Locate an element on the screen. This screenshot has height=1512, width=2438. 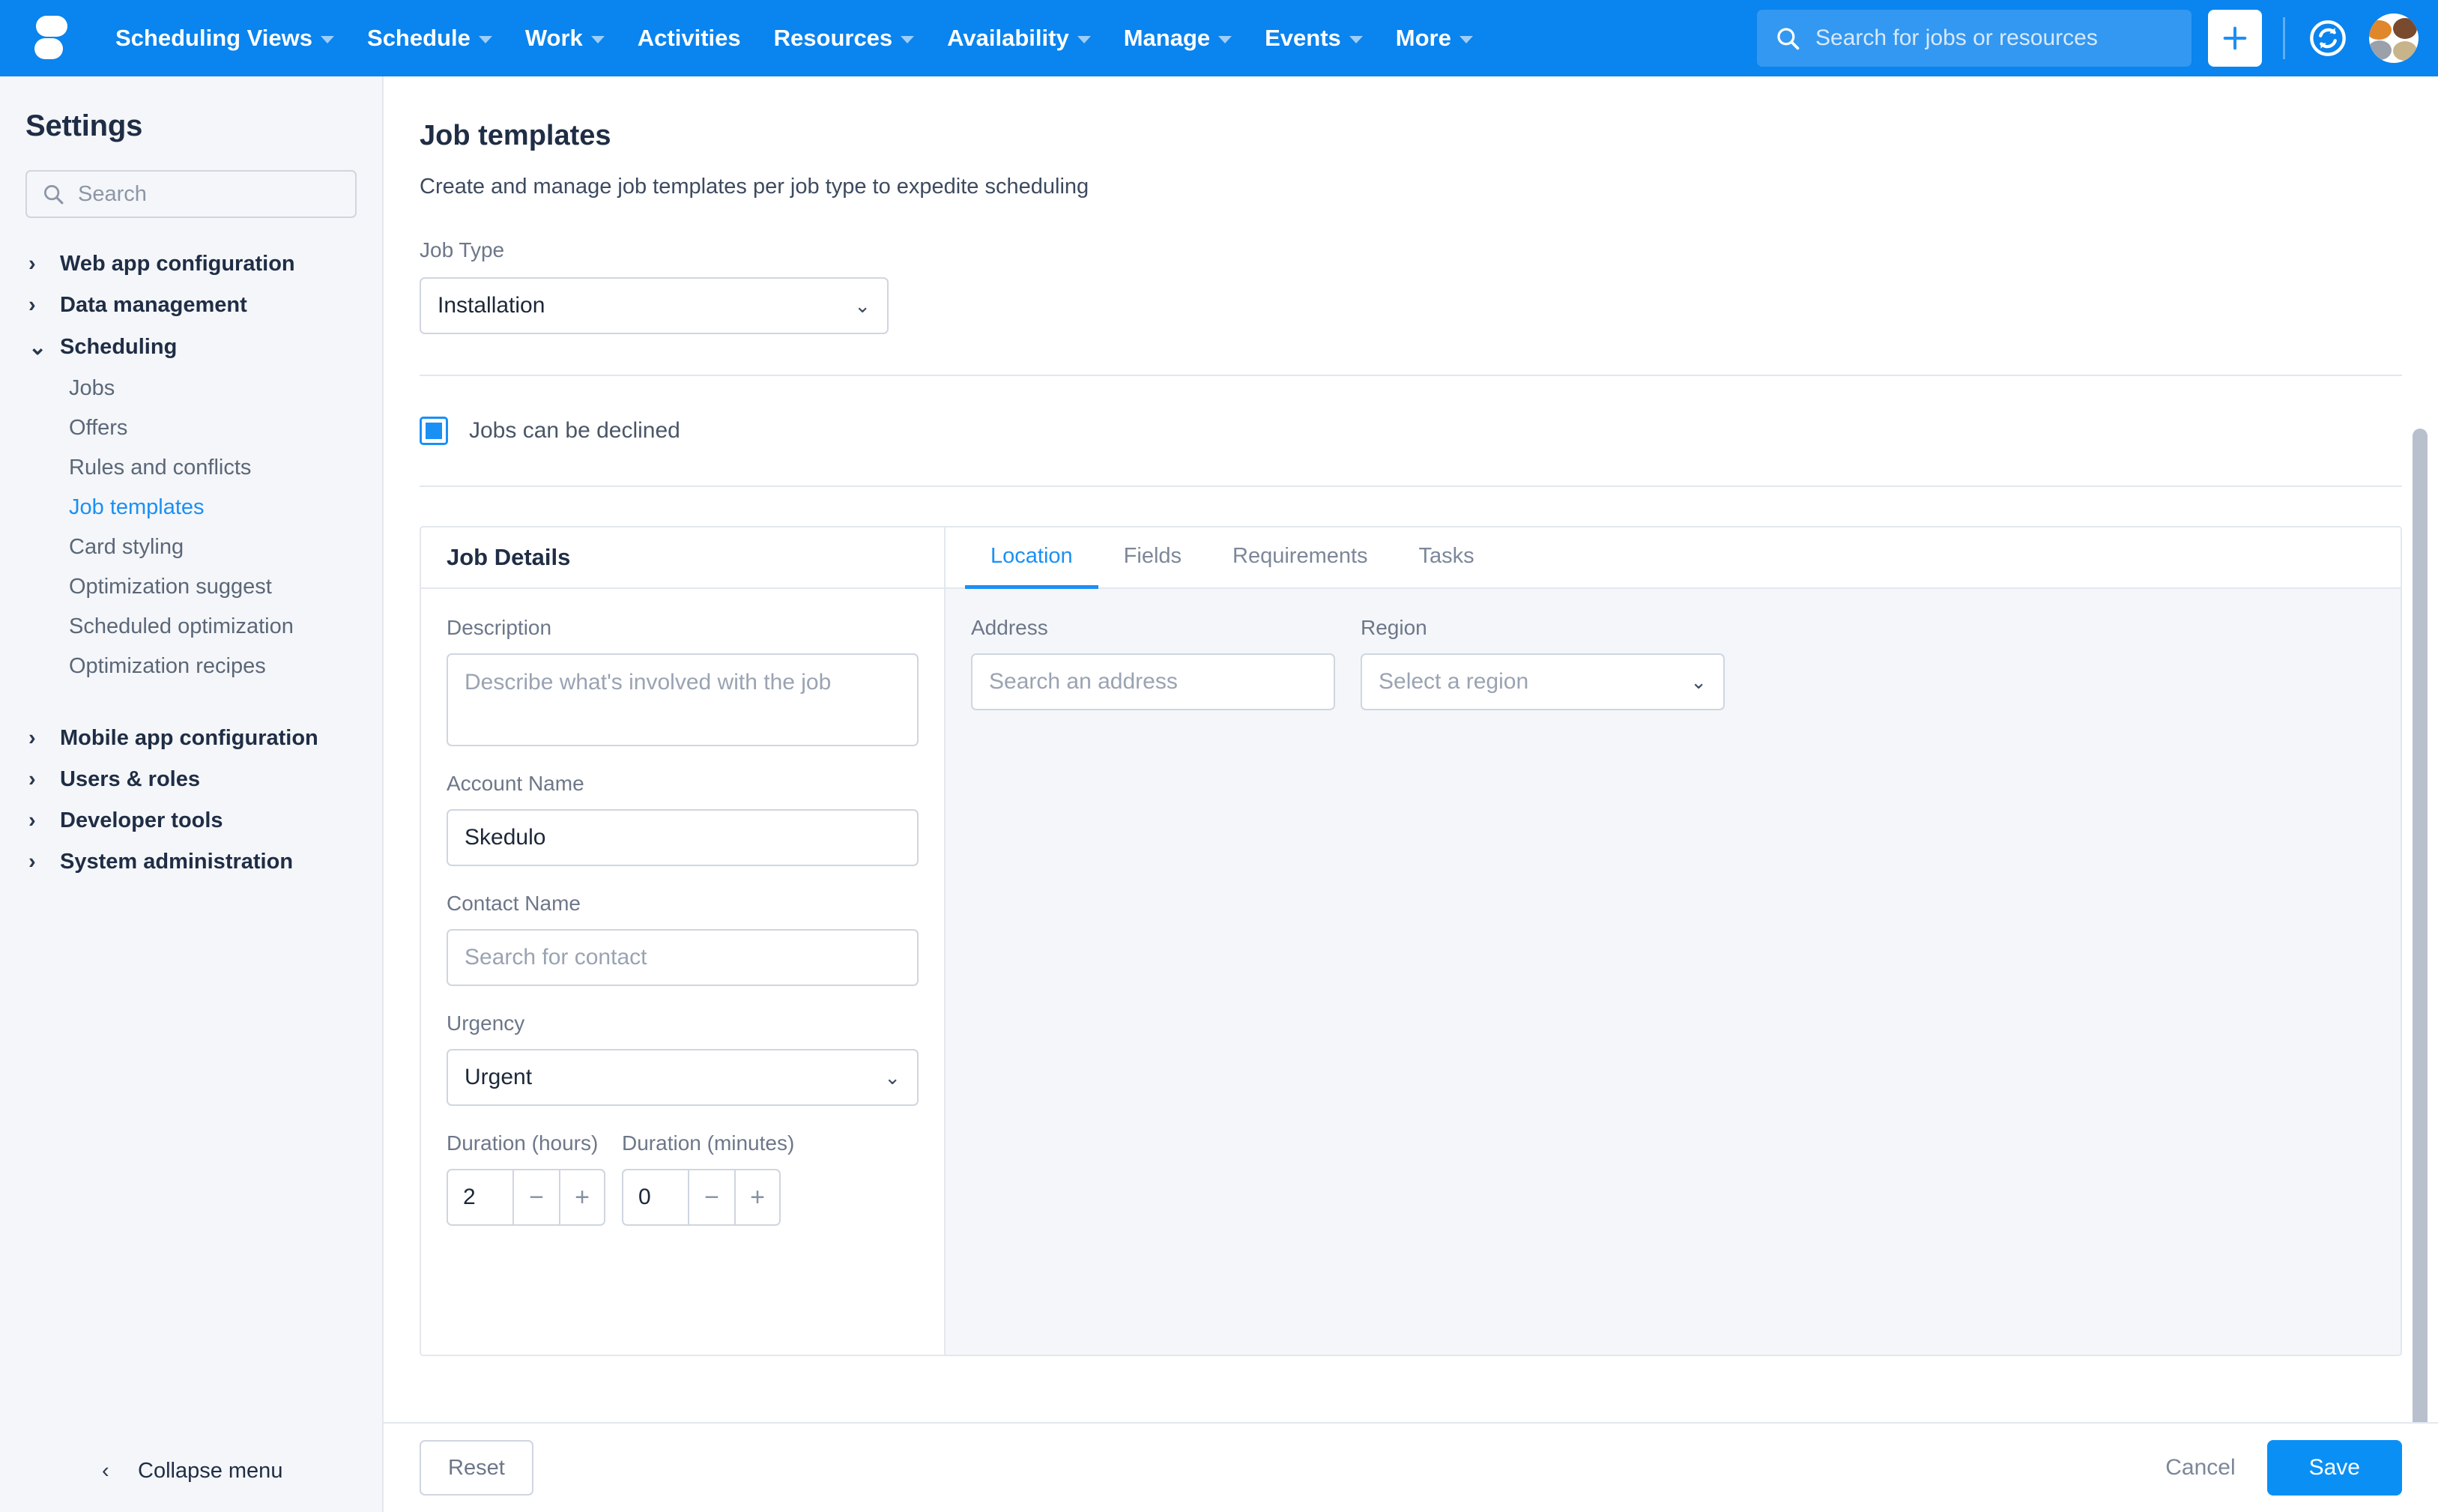
sidebar-group-mobile-app-configuration: › Mobile app configuration is located at coordinates (191, 738).